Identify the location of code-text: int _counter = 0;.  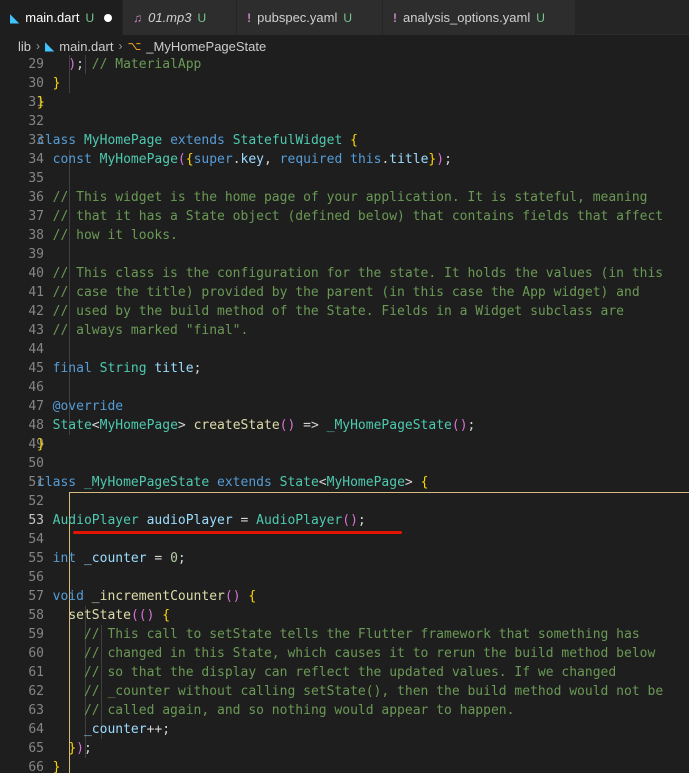
(111, 558).